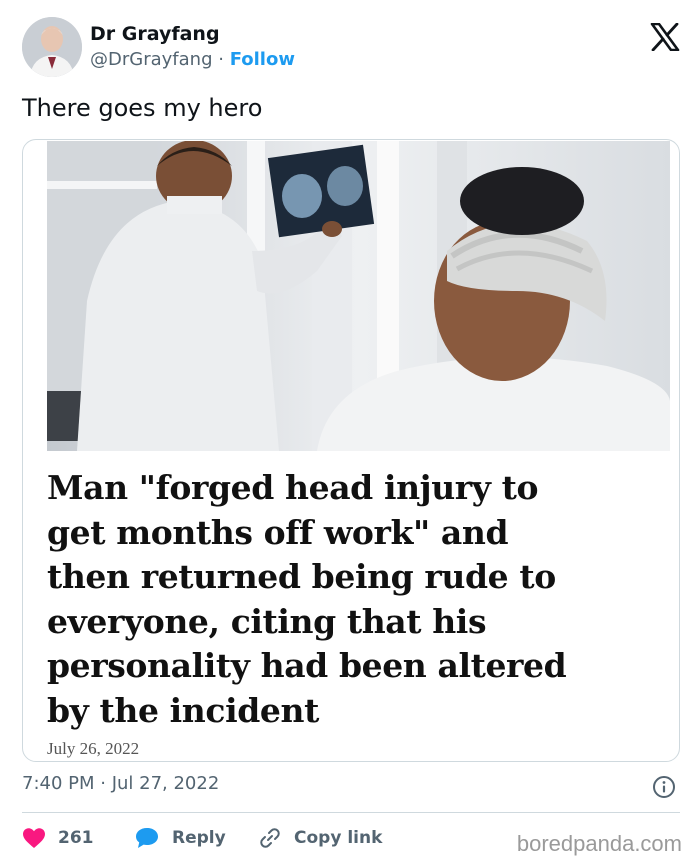 The image size is (700, 865). I want to click on author-handle: @DrGrayfang, so click(151, 59).